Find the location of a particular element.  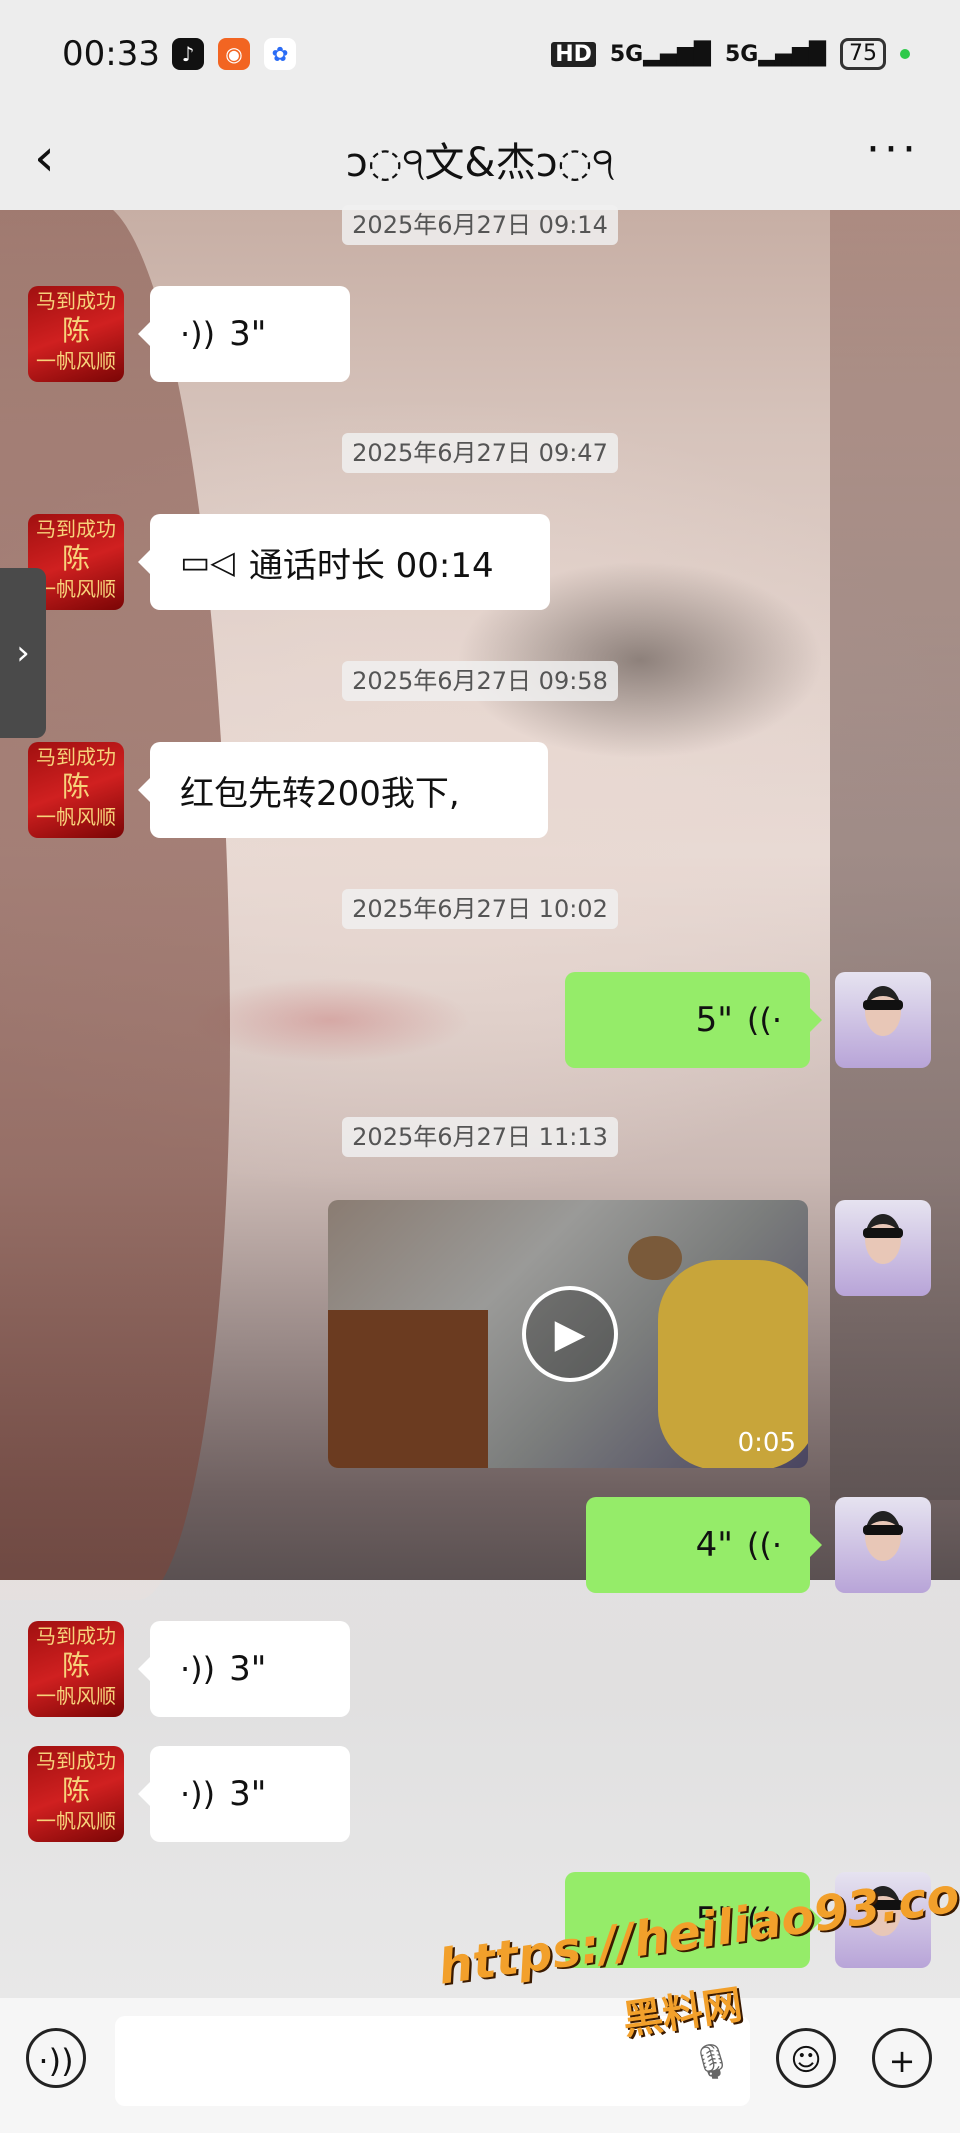

voice-toggle-icon: ·)) is located at coordinates (56, 2058).